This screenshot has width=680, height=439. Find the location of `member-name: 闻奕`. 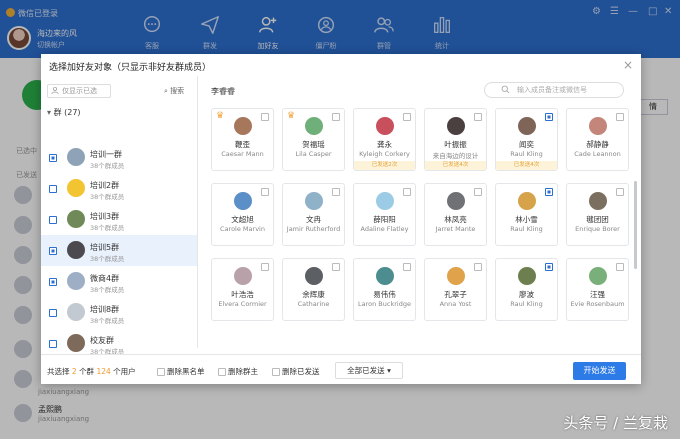

member-name: 闻奕 is located at coordinates (526, 144).